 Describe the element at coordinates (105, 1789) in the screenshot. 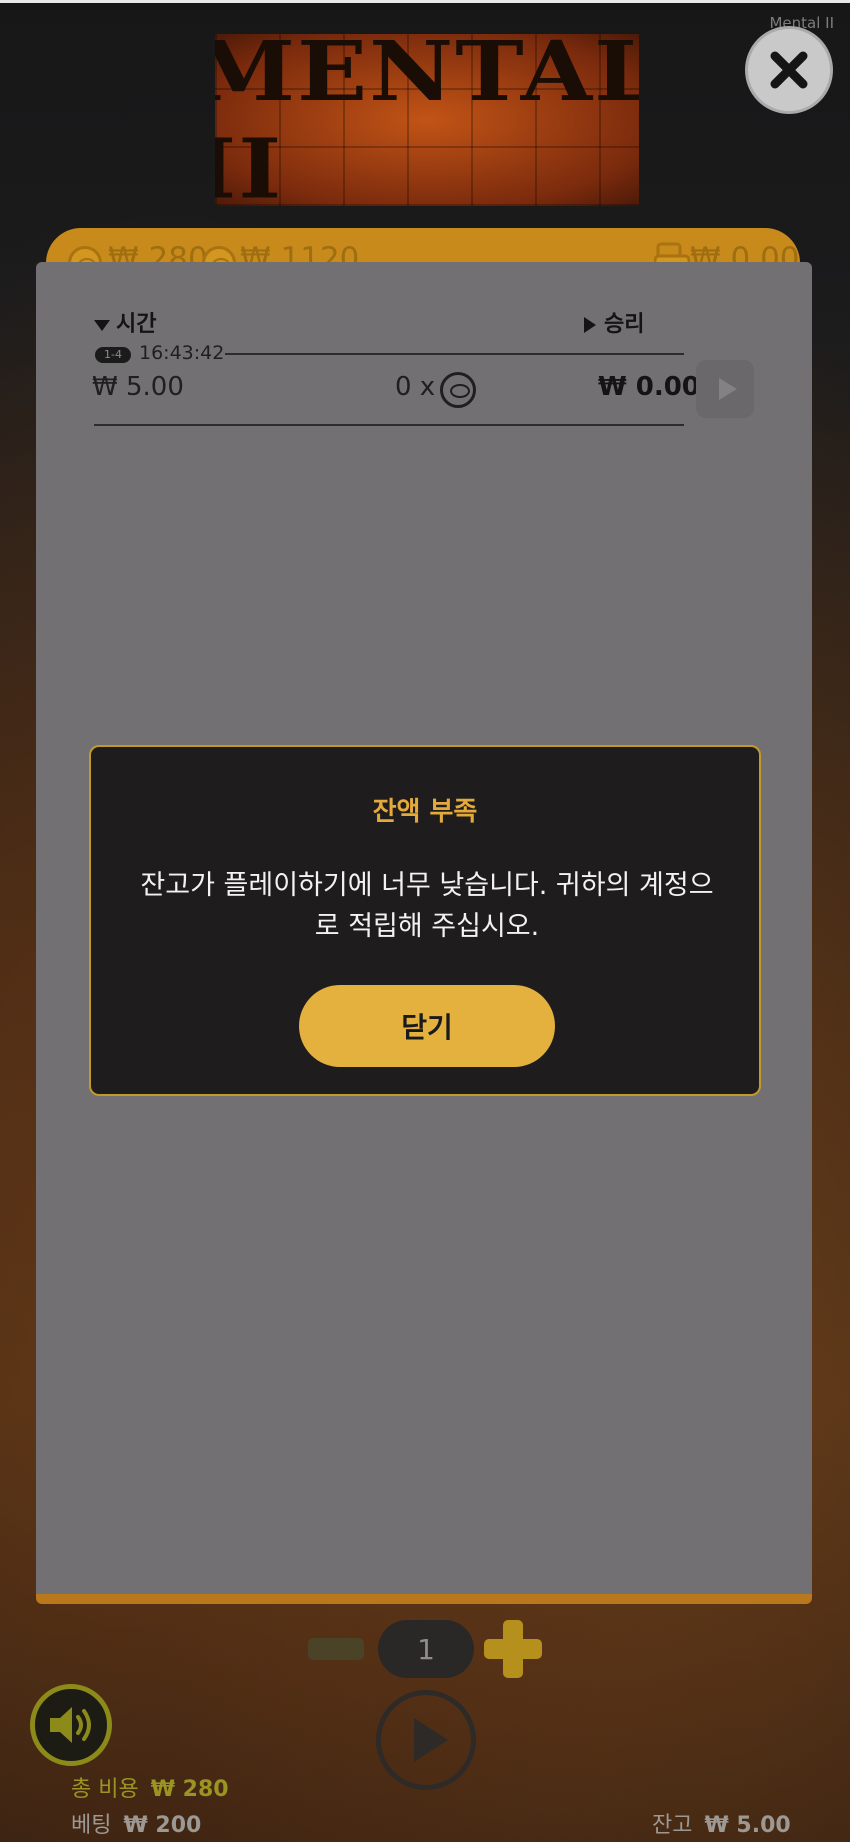

I see `total-cost-label: 총 비용` at that location.